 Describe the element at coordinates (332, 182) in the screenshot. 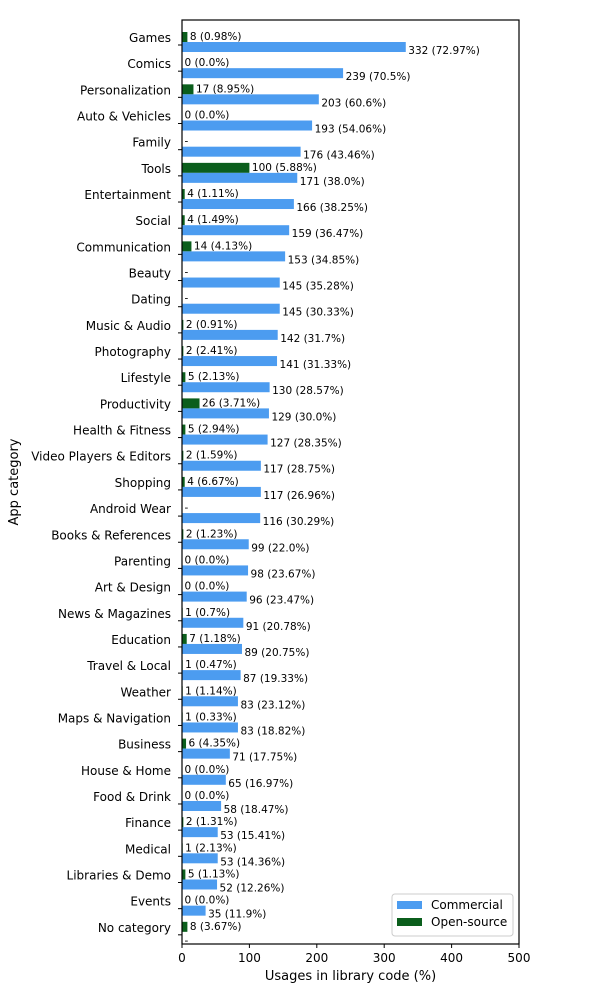

I see `data-label-commercial: 171 (38.0%)` at that location.